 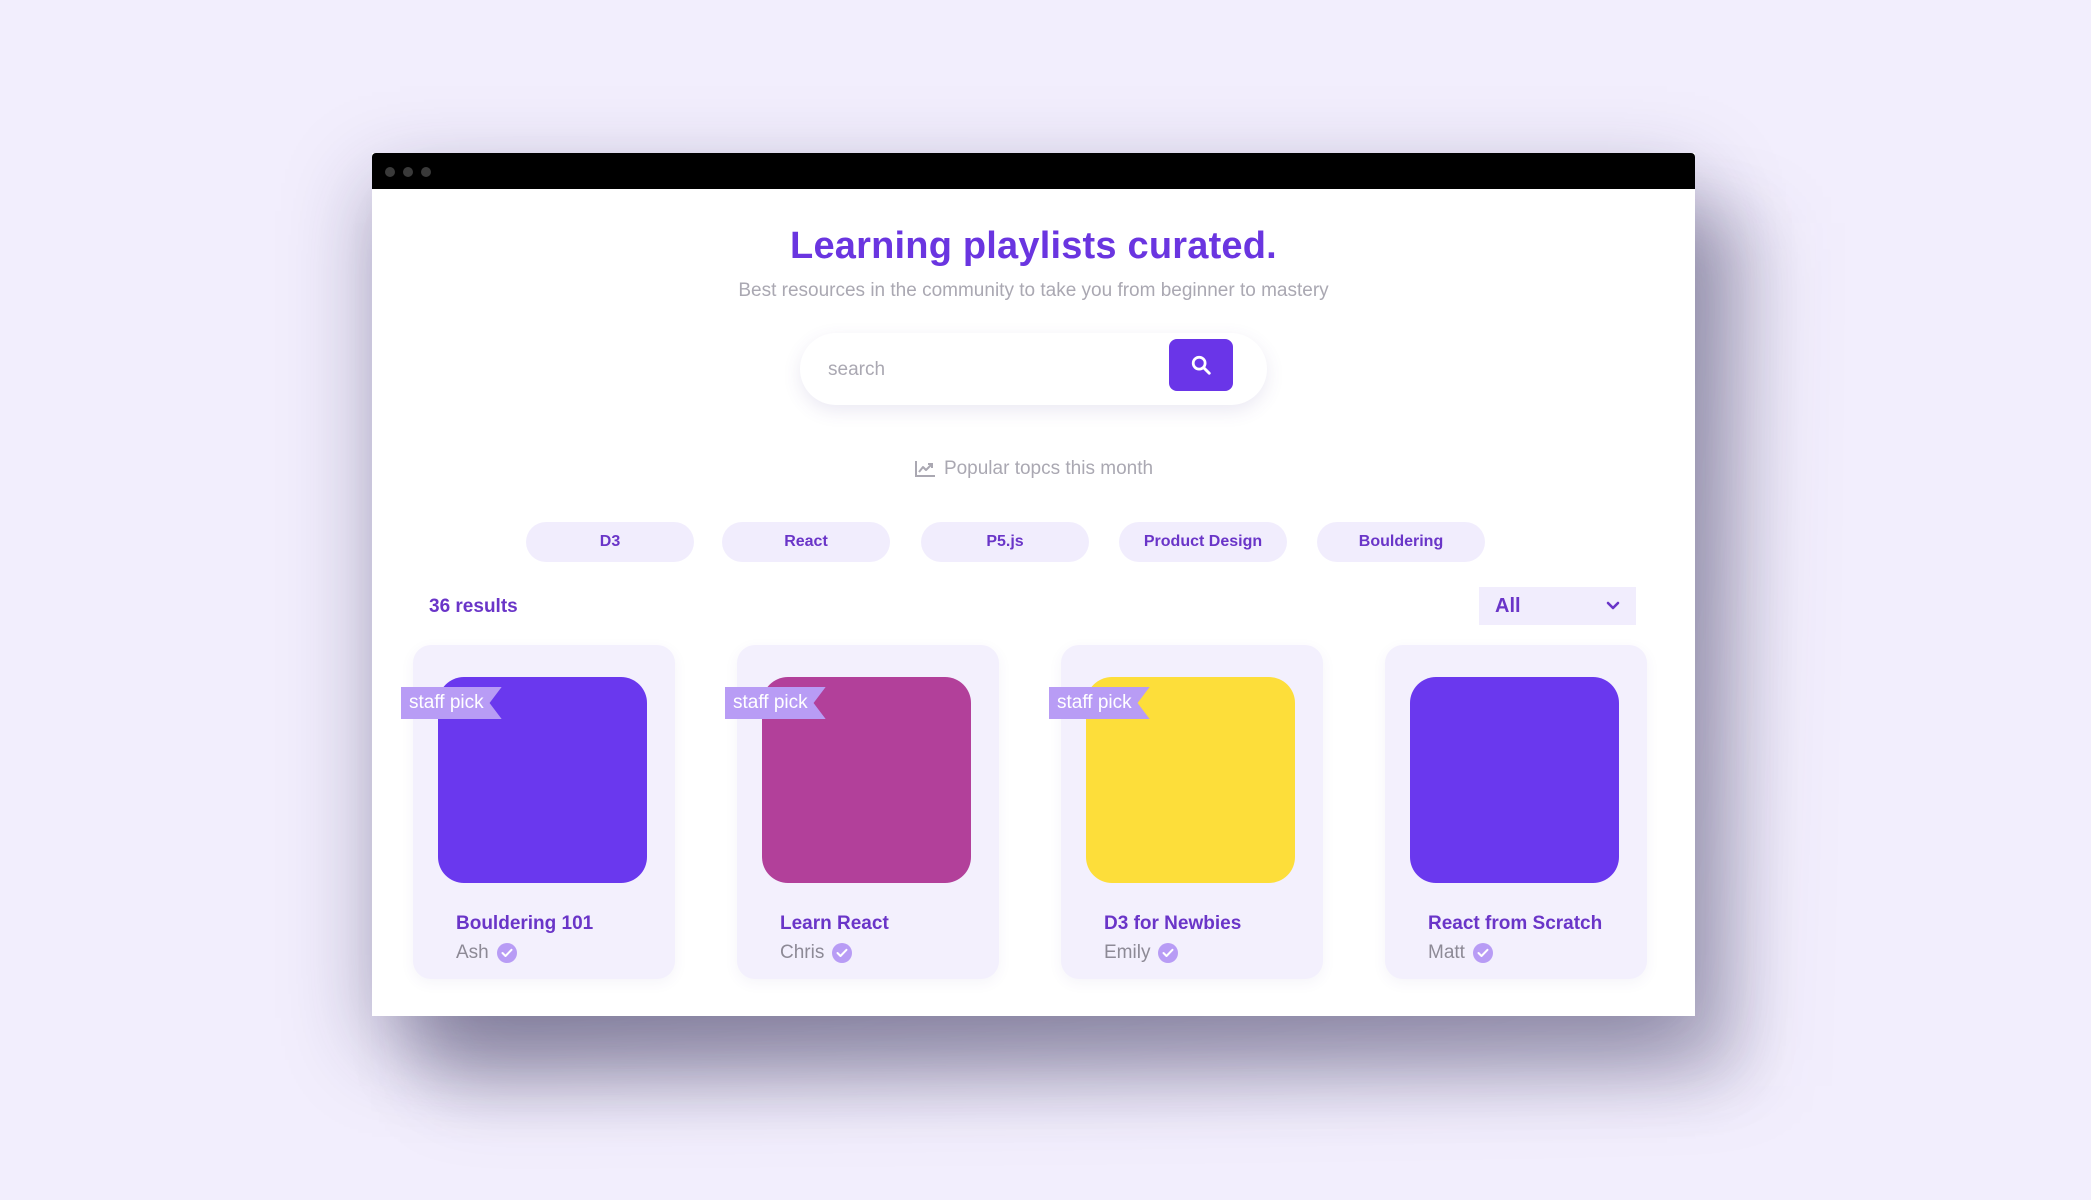 What do you see at coordinates (1186, 812) in the screenshot?
I see `playlist-card-d3-for-newbies: staff pick D3 for Newbies Emily` at bounding box center [1186, 812].